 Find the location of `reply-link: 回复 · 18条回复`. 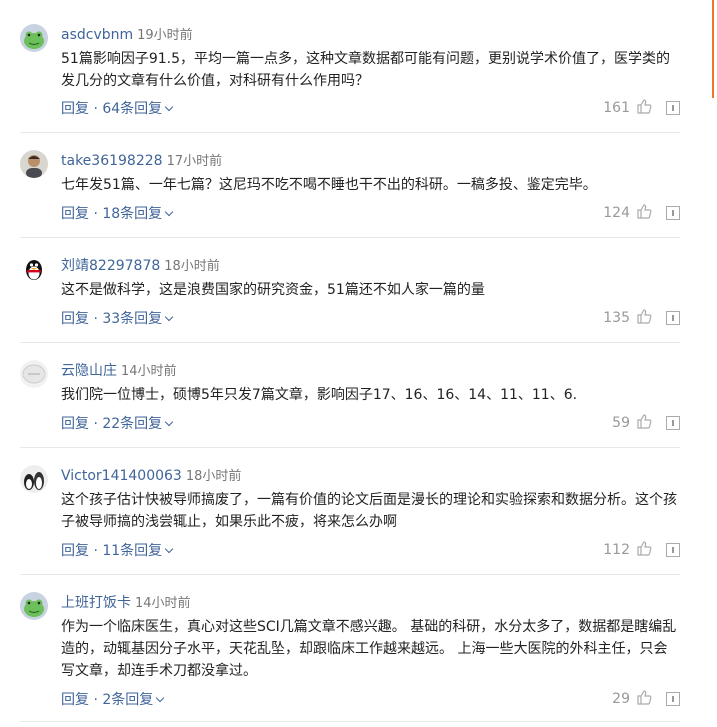

reply-link: 回复 · 18条回复 is located at coordinates (117, 213).